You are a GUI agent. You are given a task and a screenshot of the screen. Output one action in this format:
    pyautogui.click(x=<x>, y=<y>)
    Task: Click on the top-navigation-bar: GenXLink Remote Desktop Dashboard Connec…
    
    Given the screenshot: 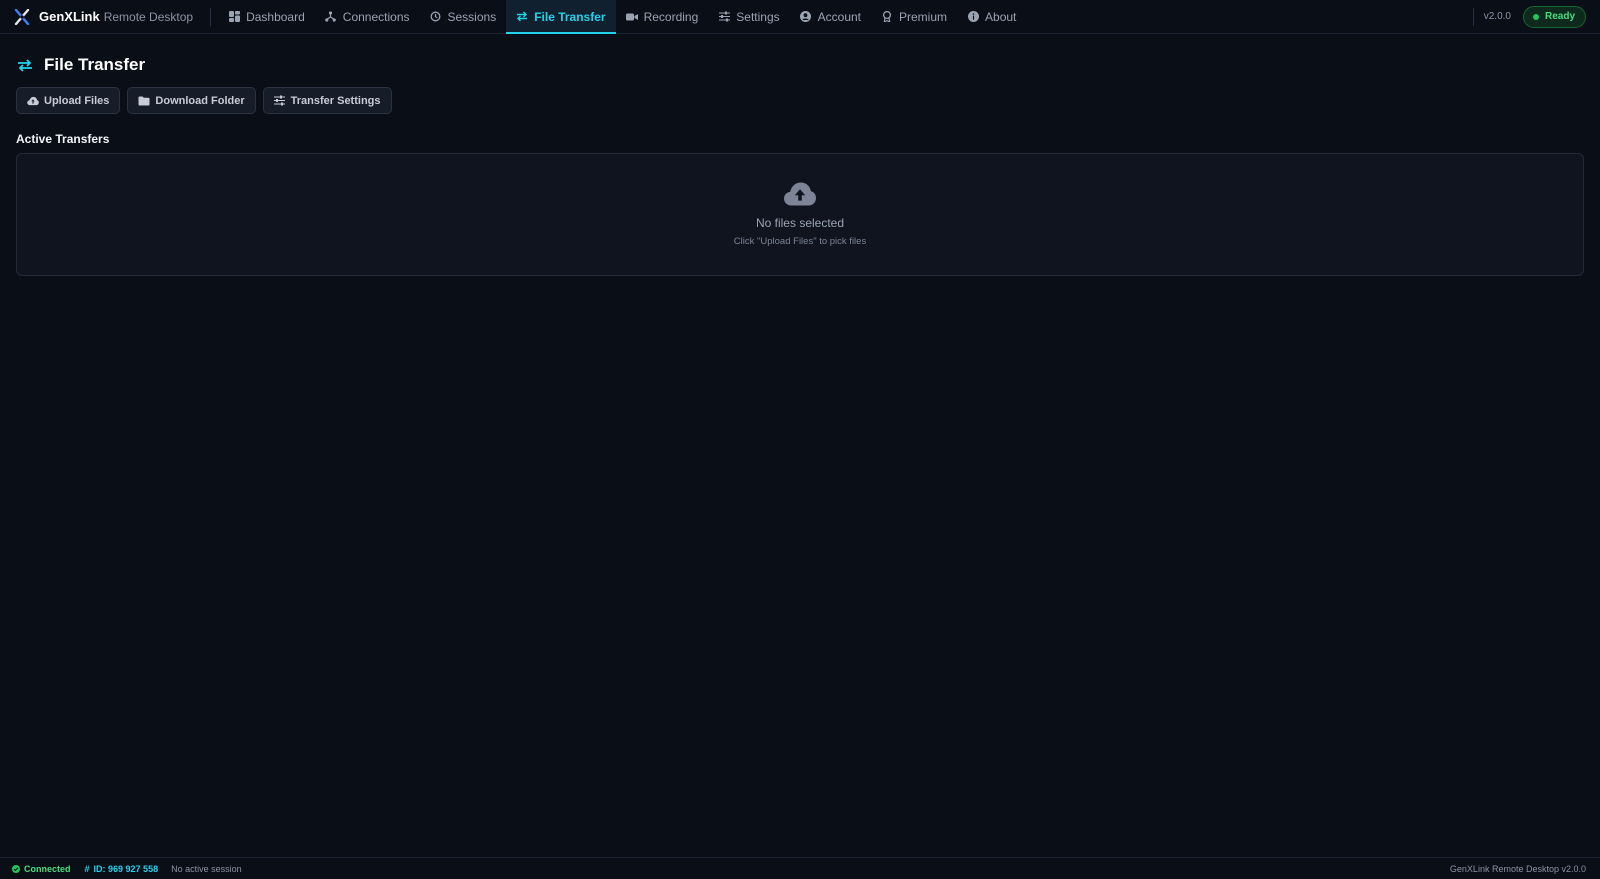 What is the action you would take?
    pyautogui.click(x=800, y=17)
    